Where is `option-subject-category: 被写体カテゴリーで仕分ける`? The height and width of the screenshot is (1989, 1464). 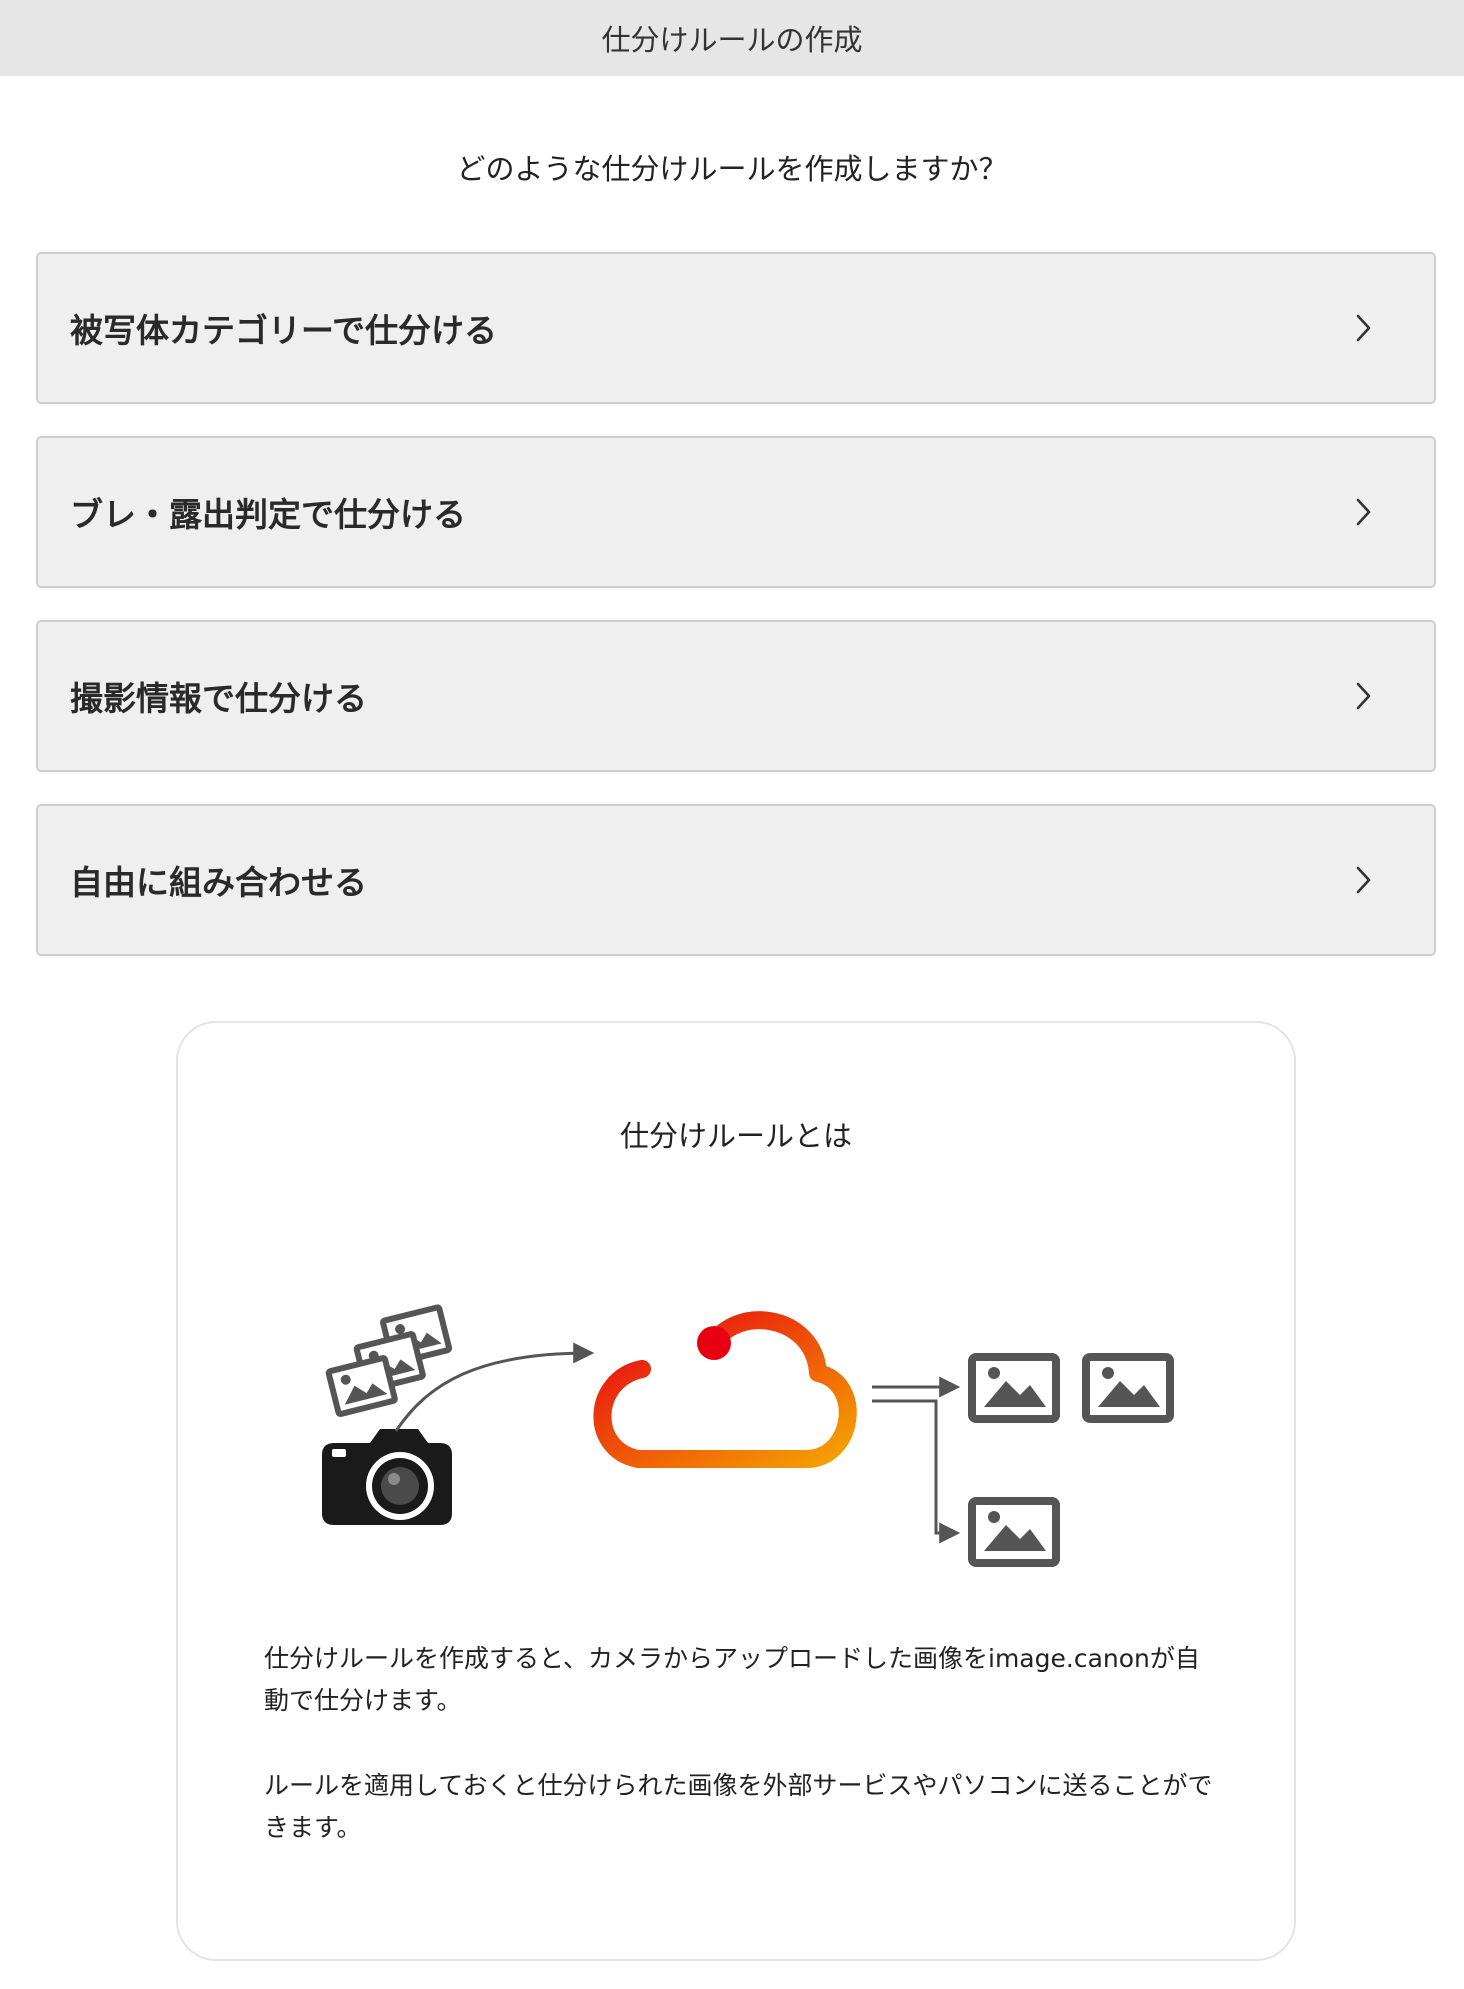
option-subject-category: 被写体カテゴリーで仕分ける is located at coordinates (736, 328).